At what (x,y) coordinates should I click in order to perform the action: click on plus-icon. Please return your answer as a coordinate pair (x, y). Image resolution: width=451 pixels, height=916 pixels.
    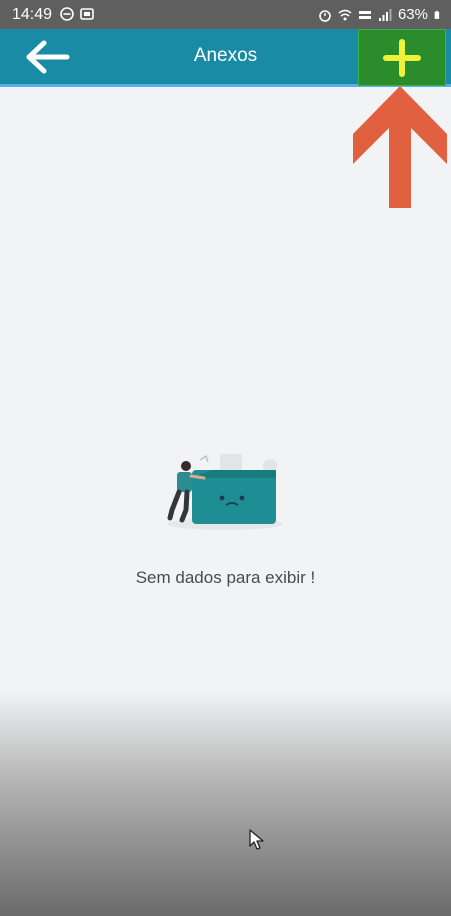
    Looking at the image, I should click on (402, 57).